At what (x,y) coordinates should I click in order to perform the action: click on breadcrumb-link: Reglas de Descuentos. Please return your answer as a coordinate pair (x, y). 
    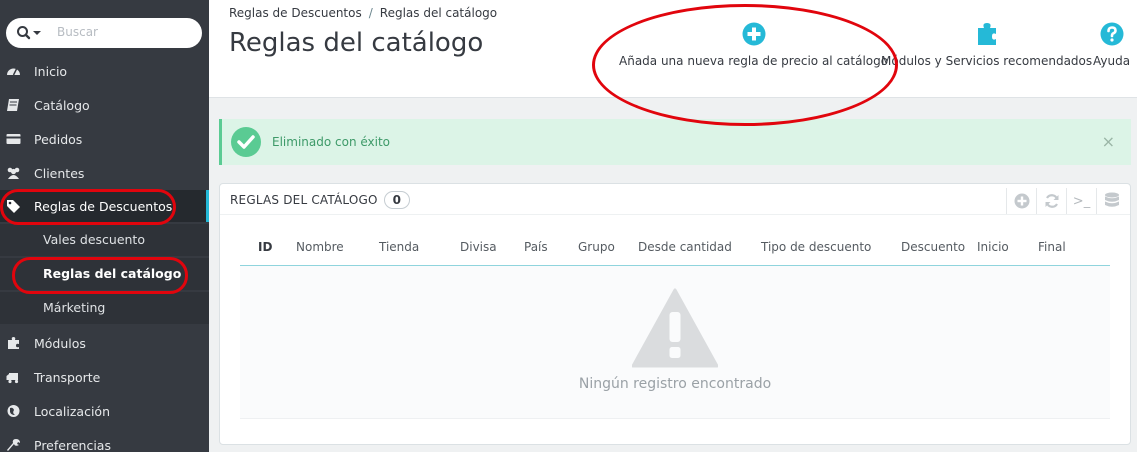
    Looking at the image, I should click on (295, 13).